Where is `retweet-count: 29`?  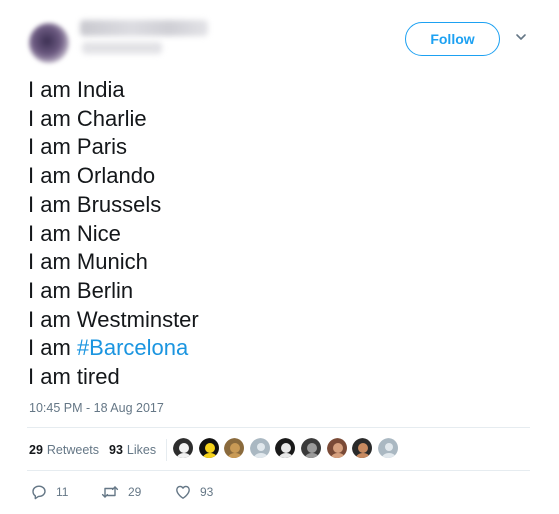
retweet-count: 29 is located at coordinates (135, 492).